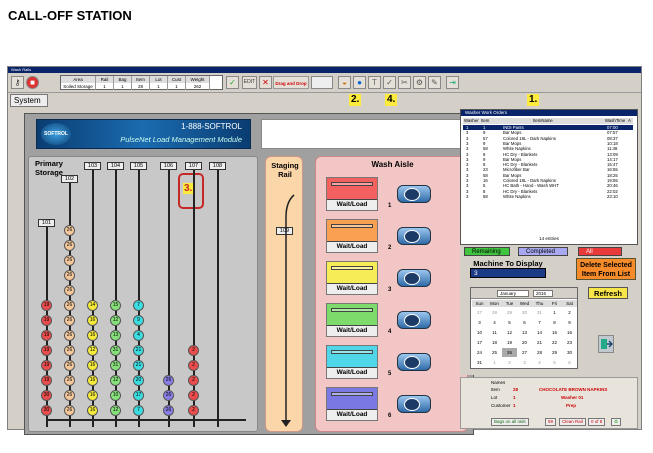 The width and height of the screenshot is (653, 453). I want to click on trash-icon: ♻, so click(616, 422).